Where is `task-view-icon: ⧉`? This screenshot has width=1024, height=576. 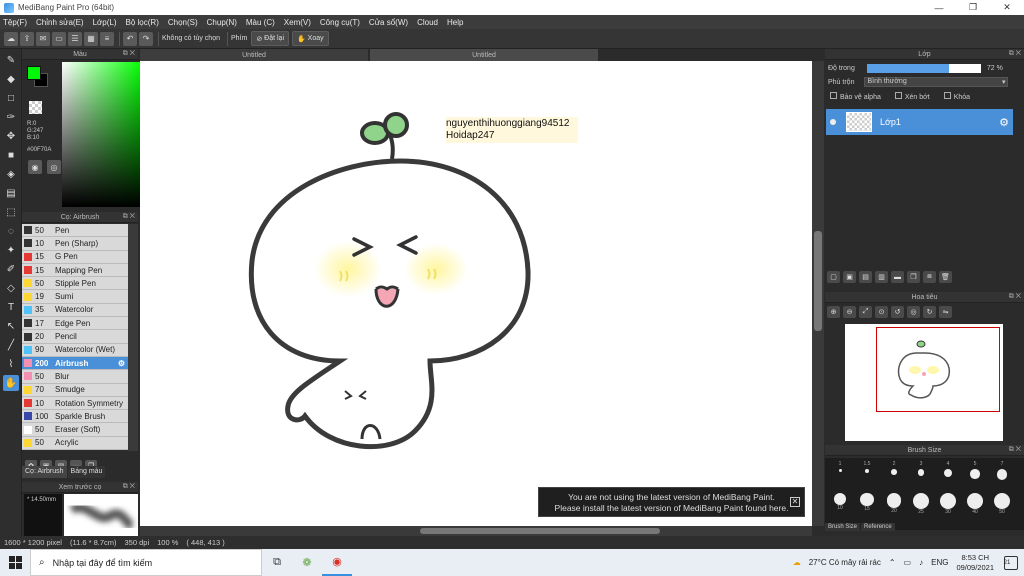 task-view-icon: ⧉ is located at coordinates (277, 562).